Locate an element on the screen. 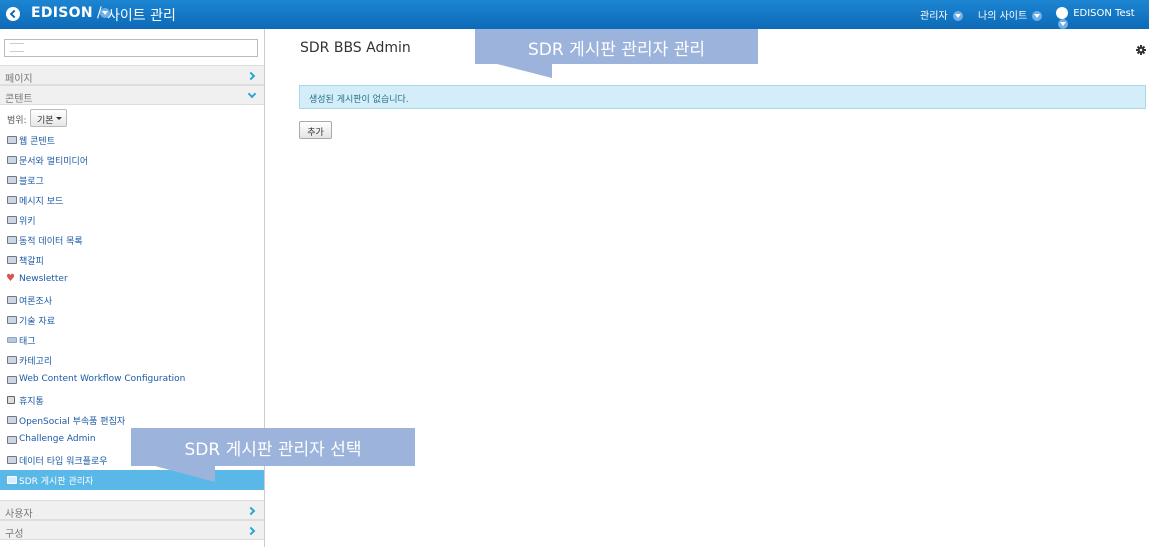  sidebar-item: 기술 자료 is located at coordinates (132, 320).